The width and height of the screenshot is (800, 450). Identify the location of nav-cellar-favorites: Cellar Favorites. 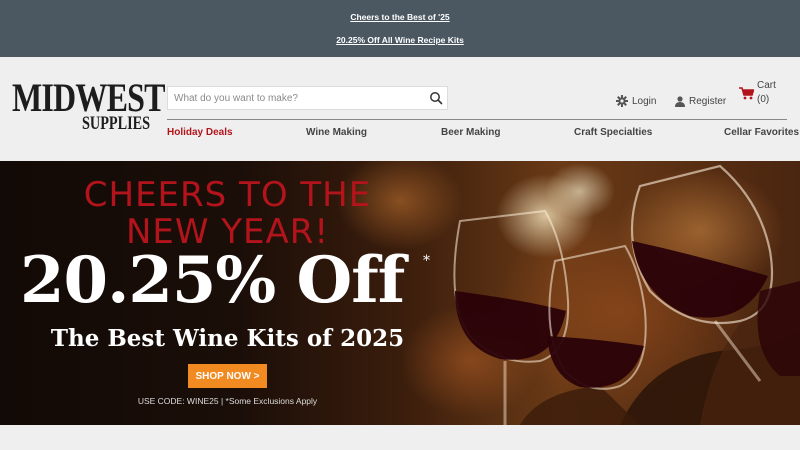
(761, 132).